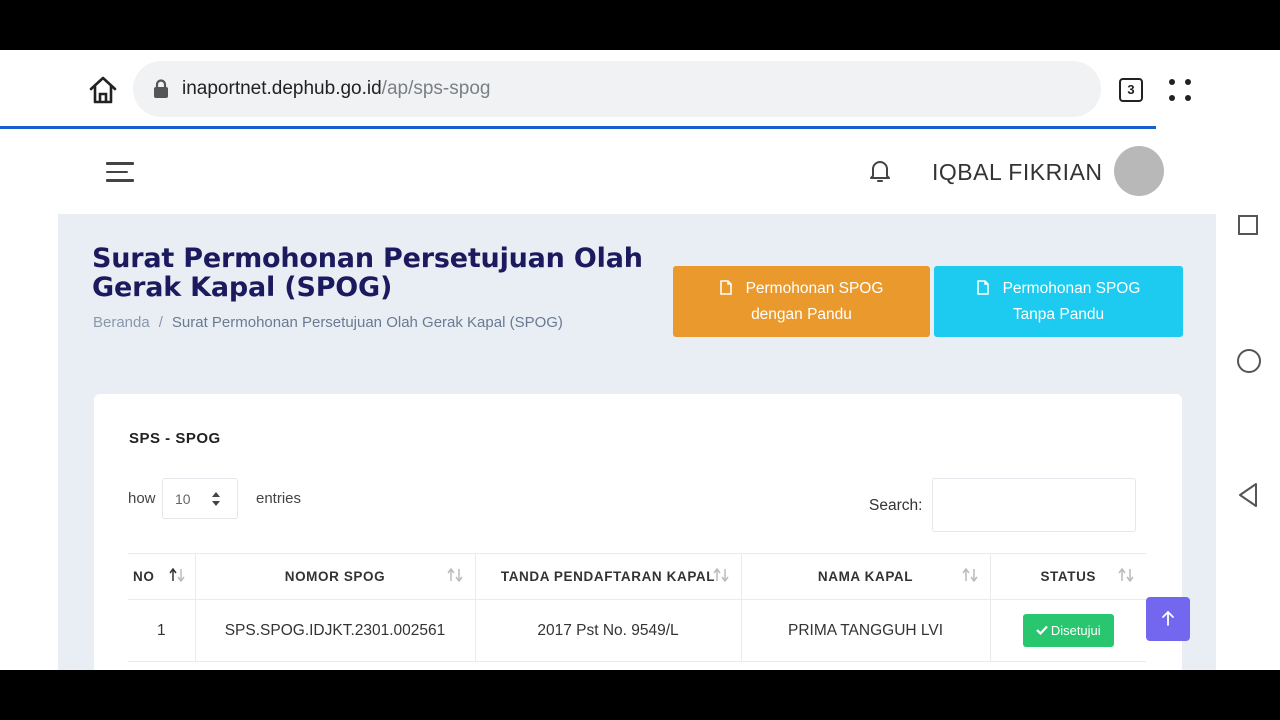  Describe the element at coordinates (608, 576) in the screenshot. I see `column-header-tanda-pendaftaran: TANDA PENDAFTARAN KAPAL` at that location.